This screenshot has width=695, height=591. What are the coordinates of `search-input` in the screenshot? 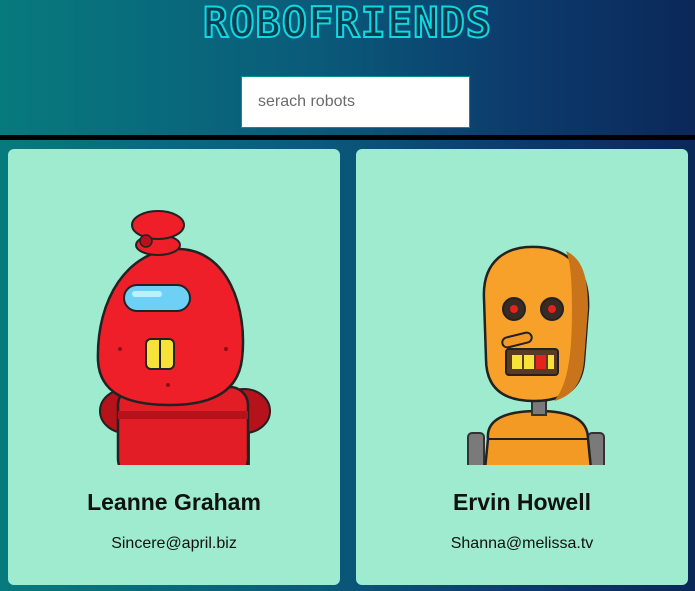 It's located at (355, 102).